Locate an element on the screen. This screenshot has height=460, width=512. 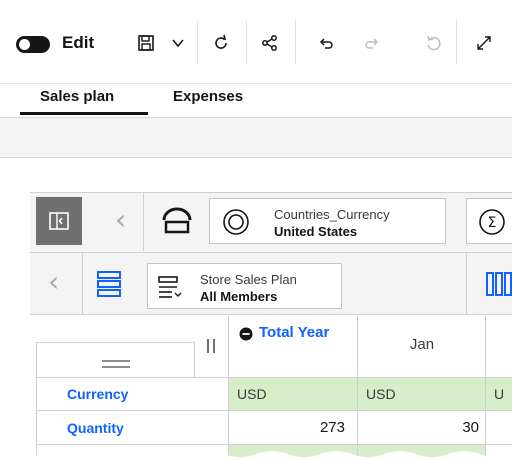
redo-icon is located at coordinates (372, 43).